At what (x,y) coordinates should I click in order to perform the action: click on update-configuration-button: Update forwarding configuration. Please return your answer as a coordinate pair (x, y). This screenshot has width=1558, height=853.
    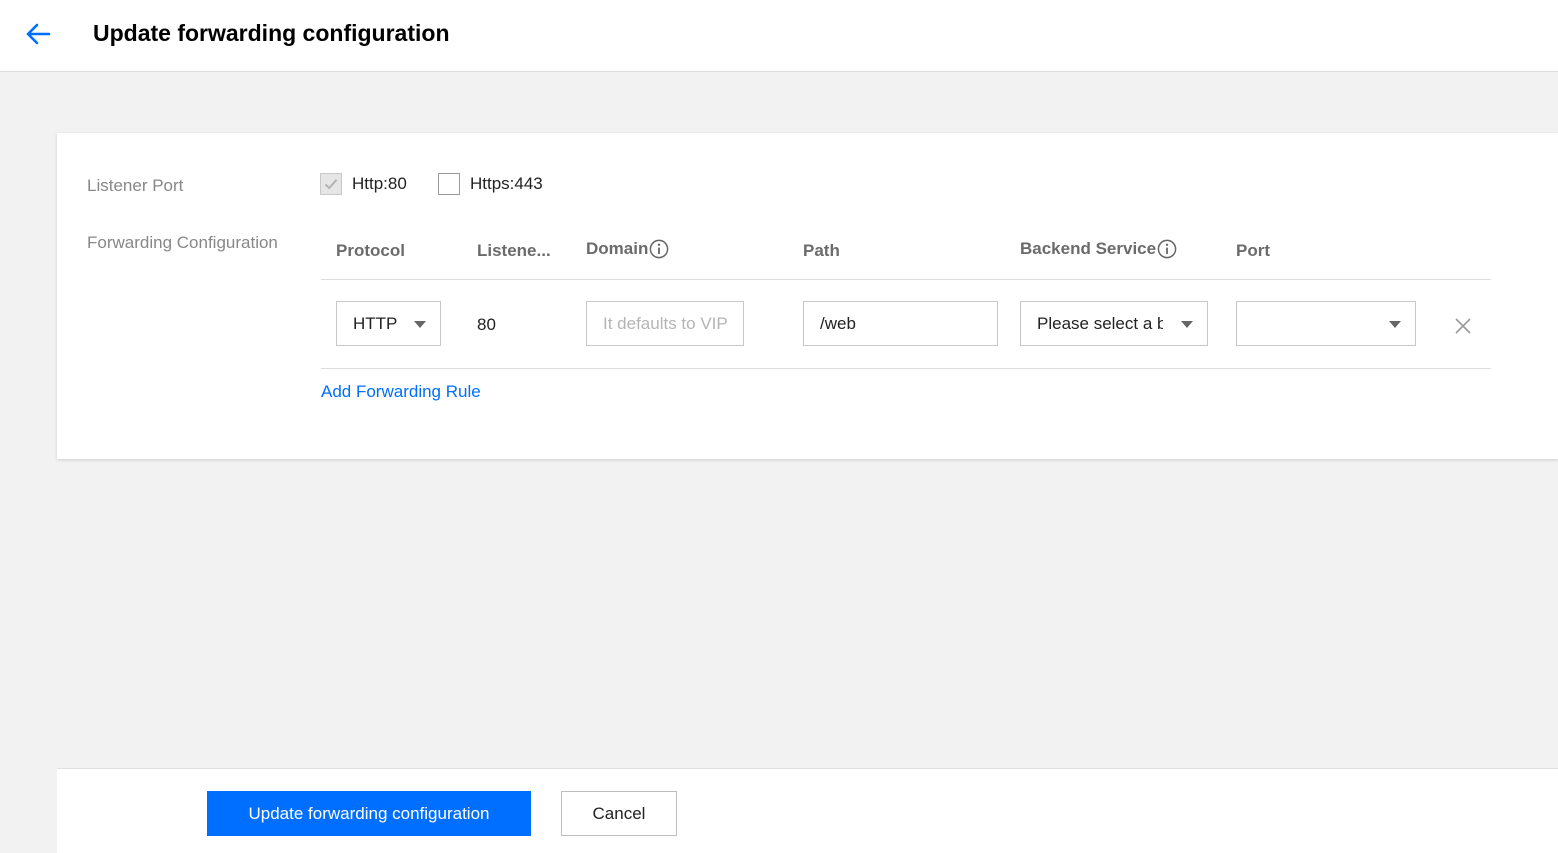
    Looking at the image, I should click on (369, 813).